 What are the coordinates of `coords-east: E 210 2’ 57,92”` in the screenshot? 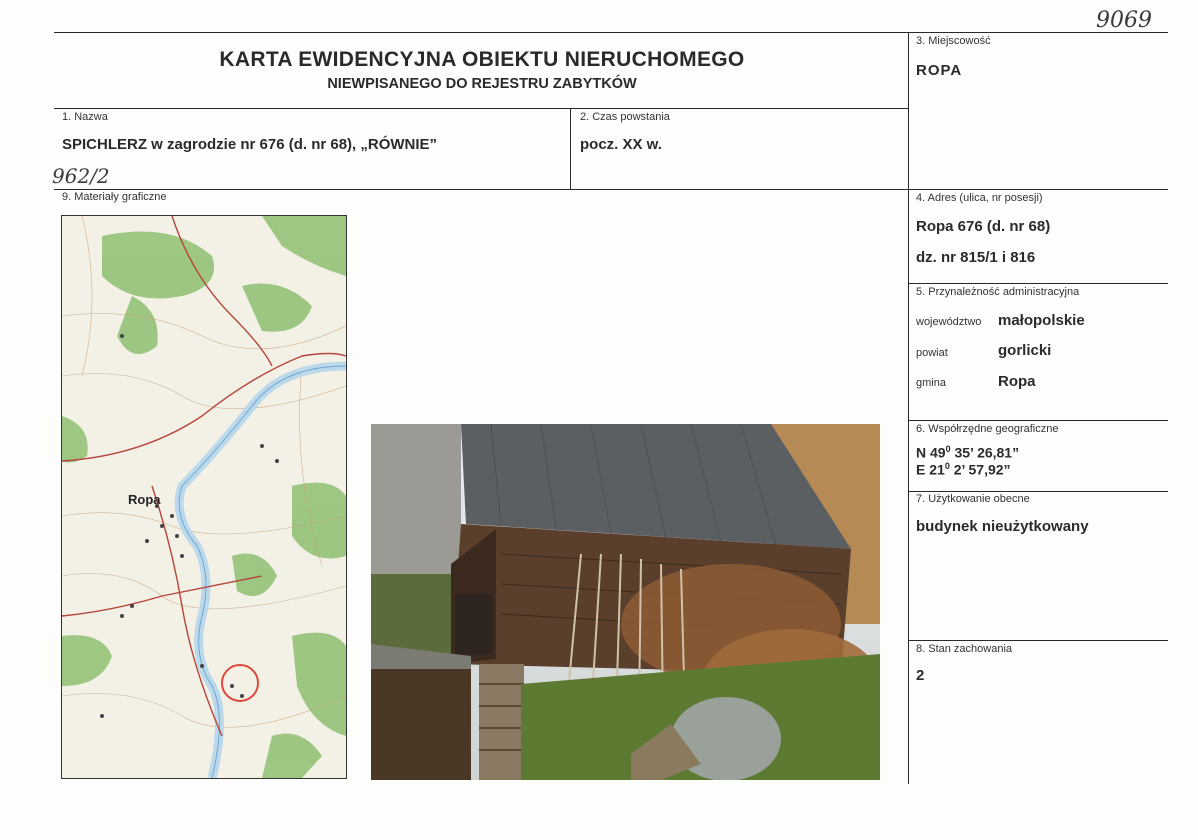 It's located at (963, 469).